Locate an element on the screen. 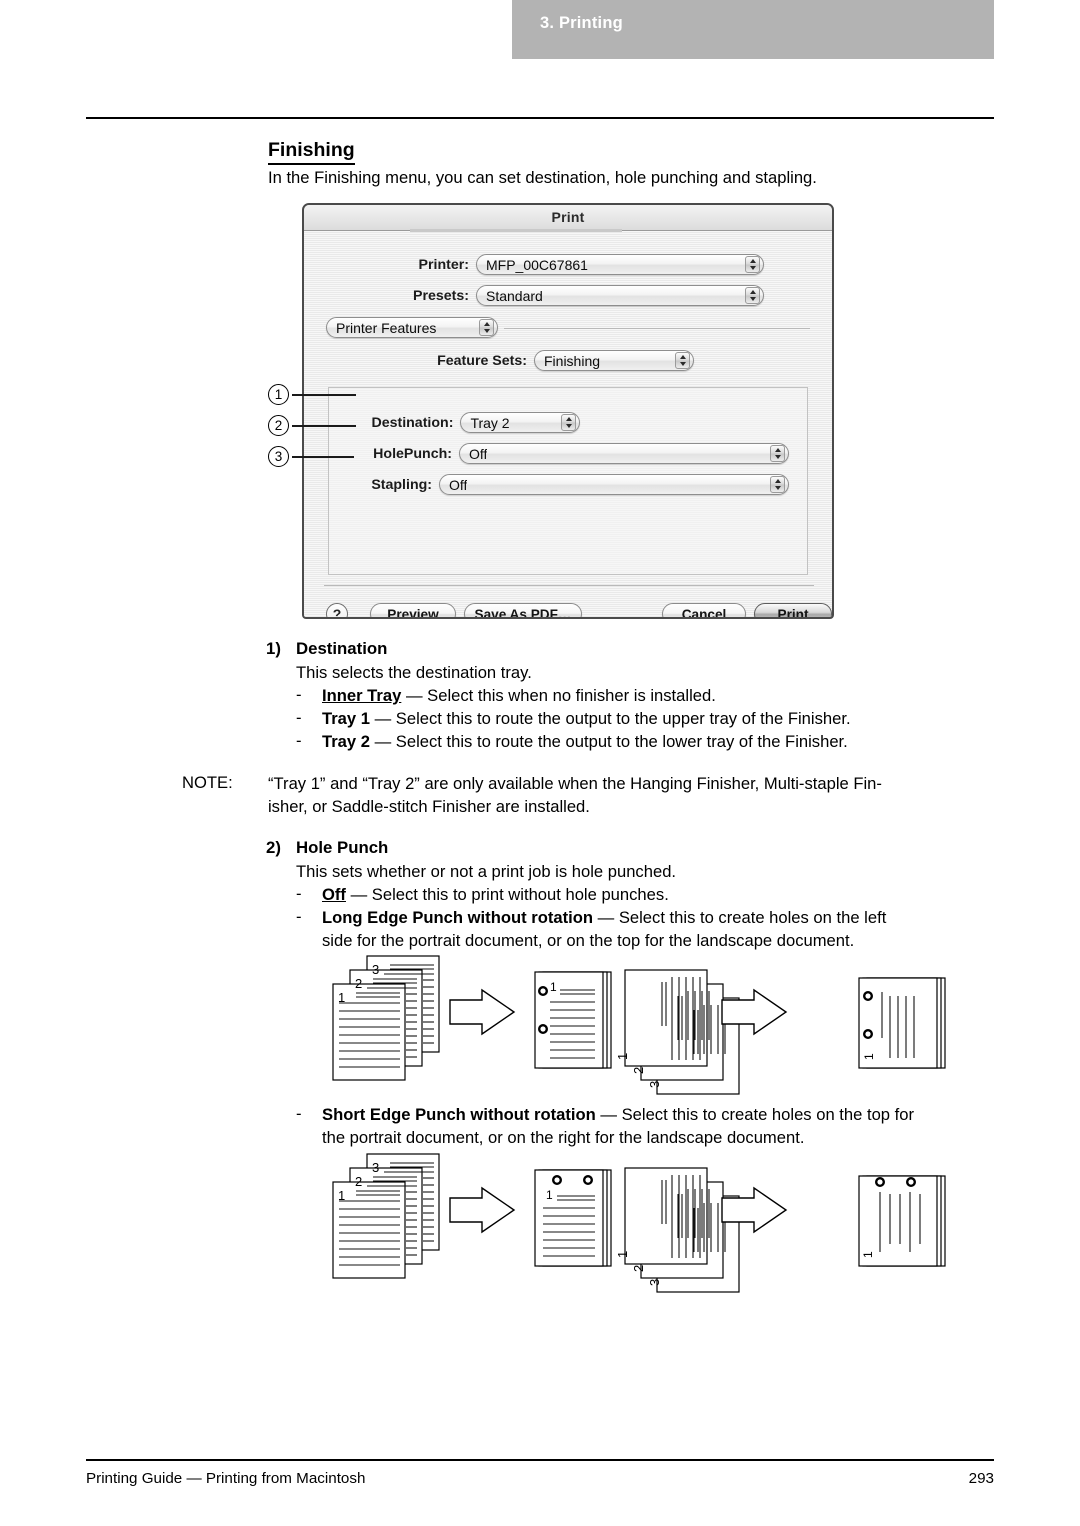 The image size is (1080, 1526). destination-select-value: Tray 2 is located at coordinates (490, 422).